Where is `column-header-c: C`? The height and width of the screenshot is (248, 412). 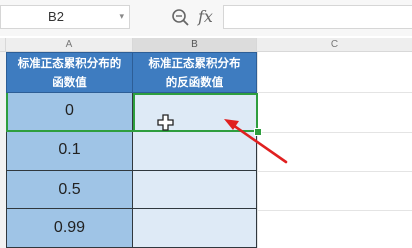 column-header-c: C is located at coordinates (334, 45).